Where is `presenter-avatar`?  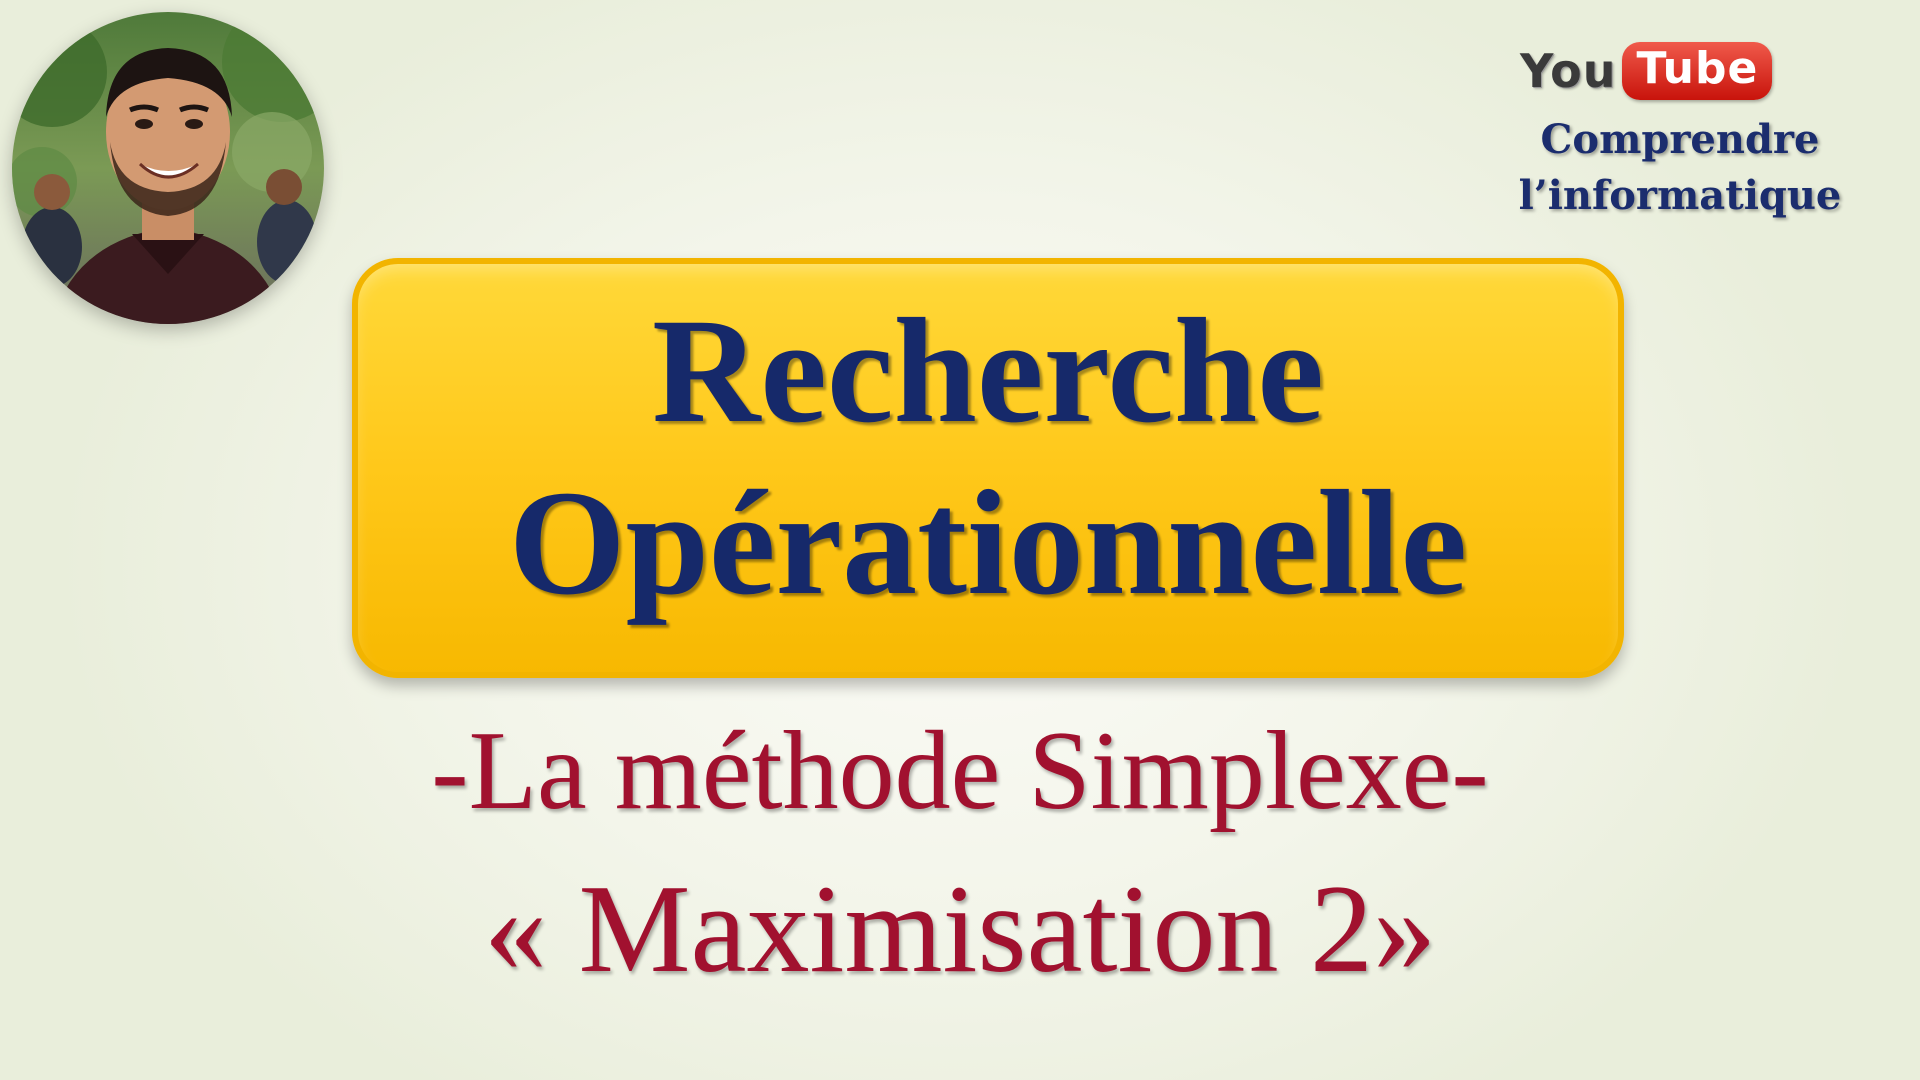 presenter-avatar is located at coordinates (168, 168).